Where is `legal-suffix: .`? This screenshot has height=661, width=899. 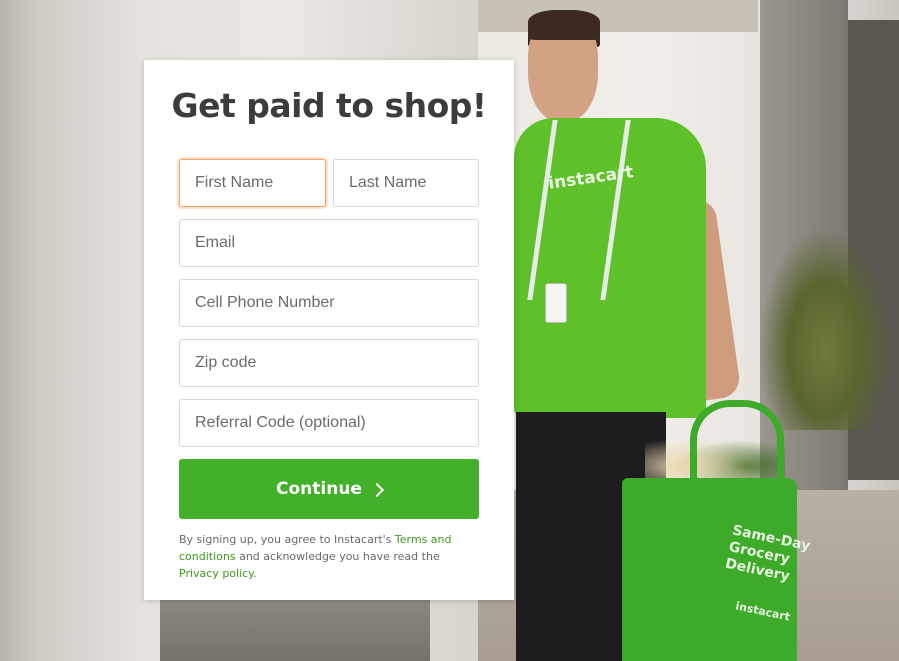
legal-suffix: . is located at coordinates (255, 573).